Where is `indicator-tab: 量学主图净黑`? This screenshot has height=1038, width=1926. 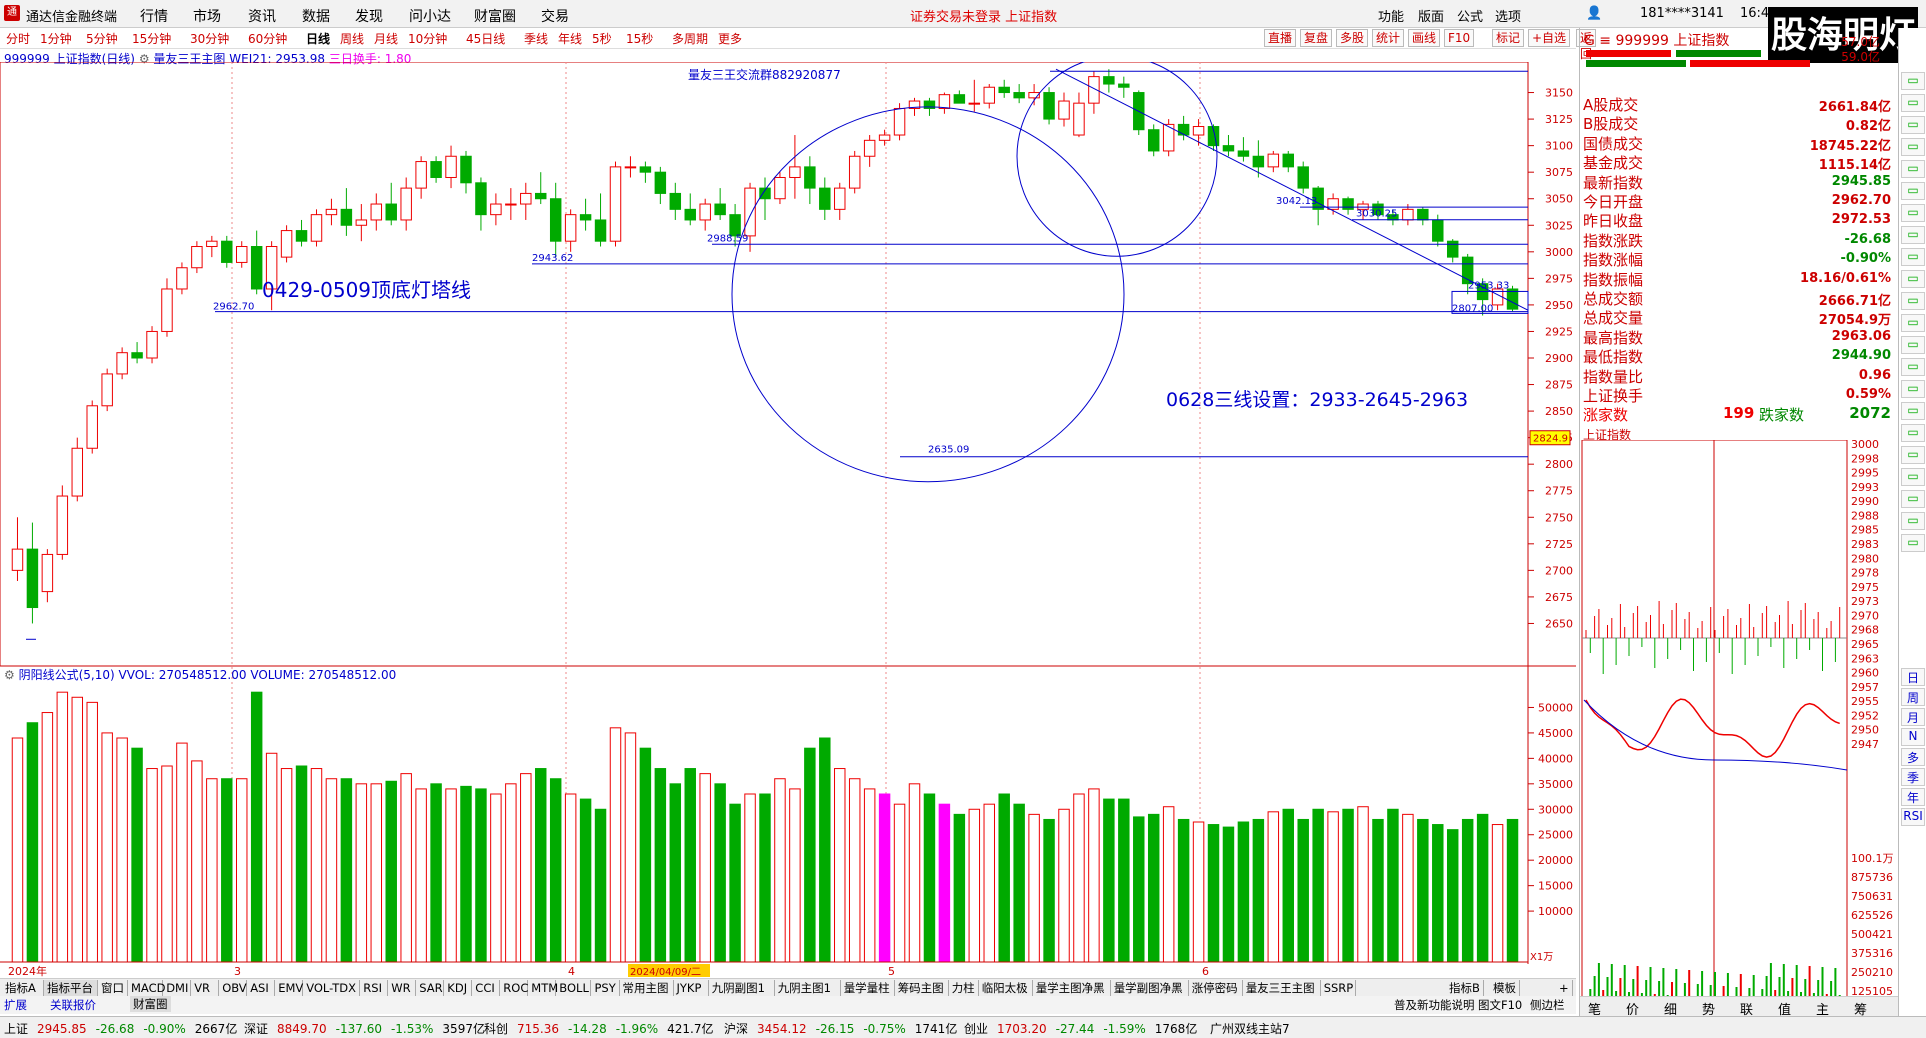 indicator-tab: 量学主图净黑 is located at coordinates (1072, 988).